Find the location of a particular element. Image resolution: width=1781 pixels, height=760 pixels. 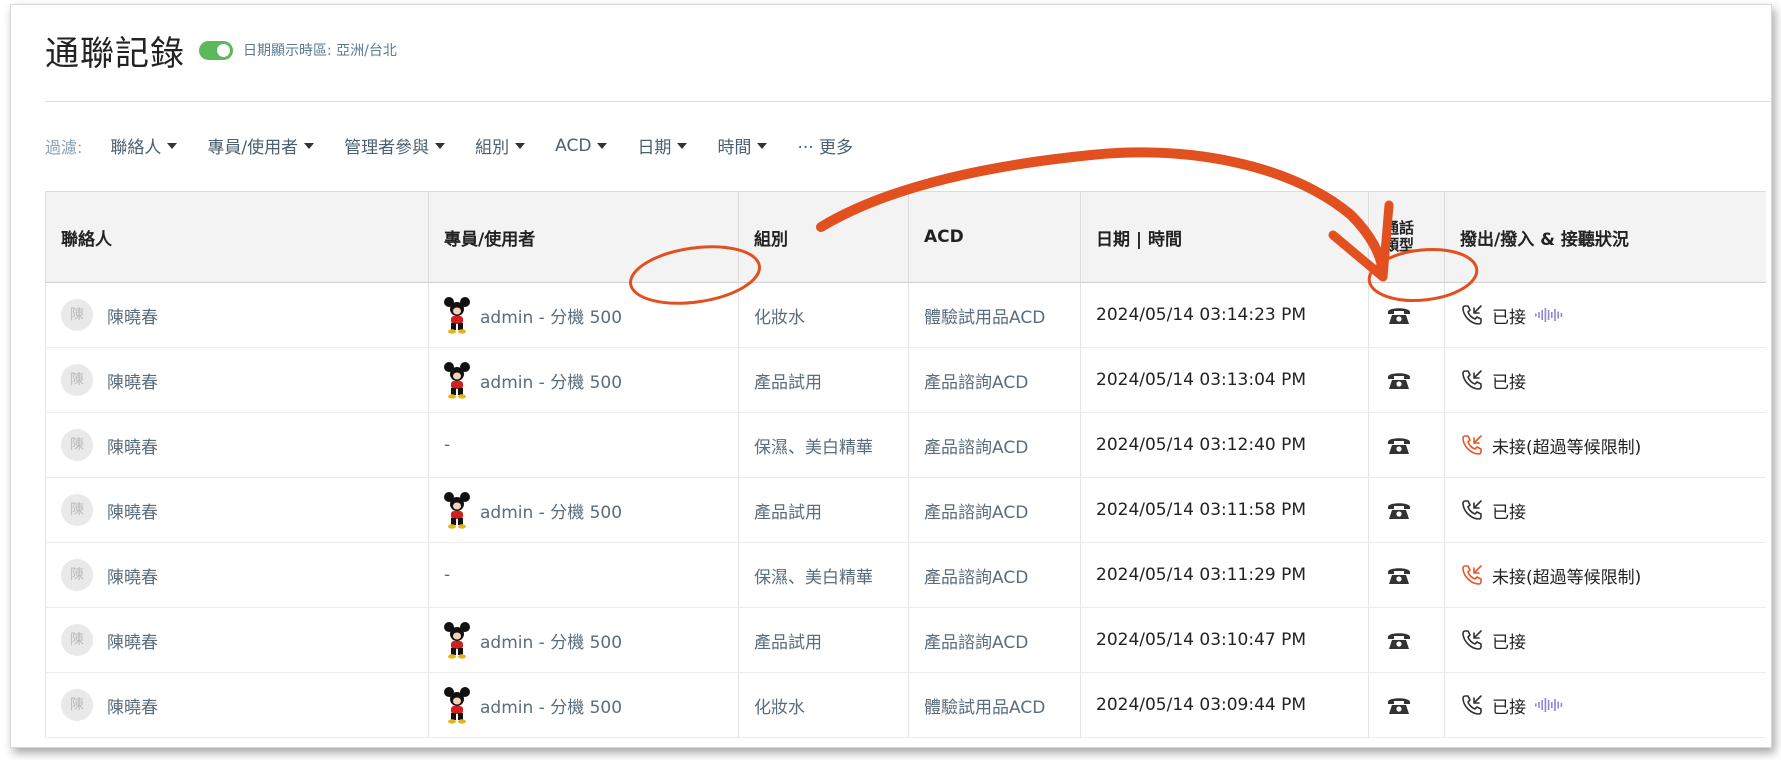

page-header: 通聯記錄 日期顯示時區: 亞洲/台北 is located at coordinates (221, 50).